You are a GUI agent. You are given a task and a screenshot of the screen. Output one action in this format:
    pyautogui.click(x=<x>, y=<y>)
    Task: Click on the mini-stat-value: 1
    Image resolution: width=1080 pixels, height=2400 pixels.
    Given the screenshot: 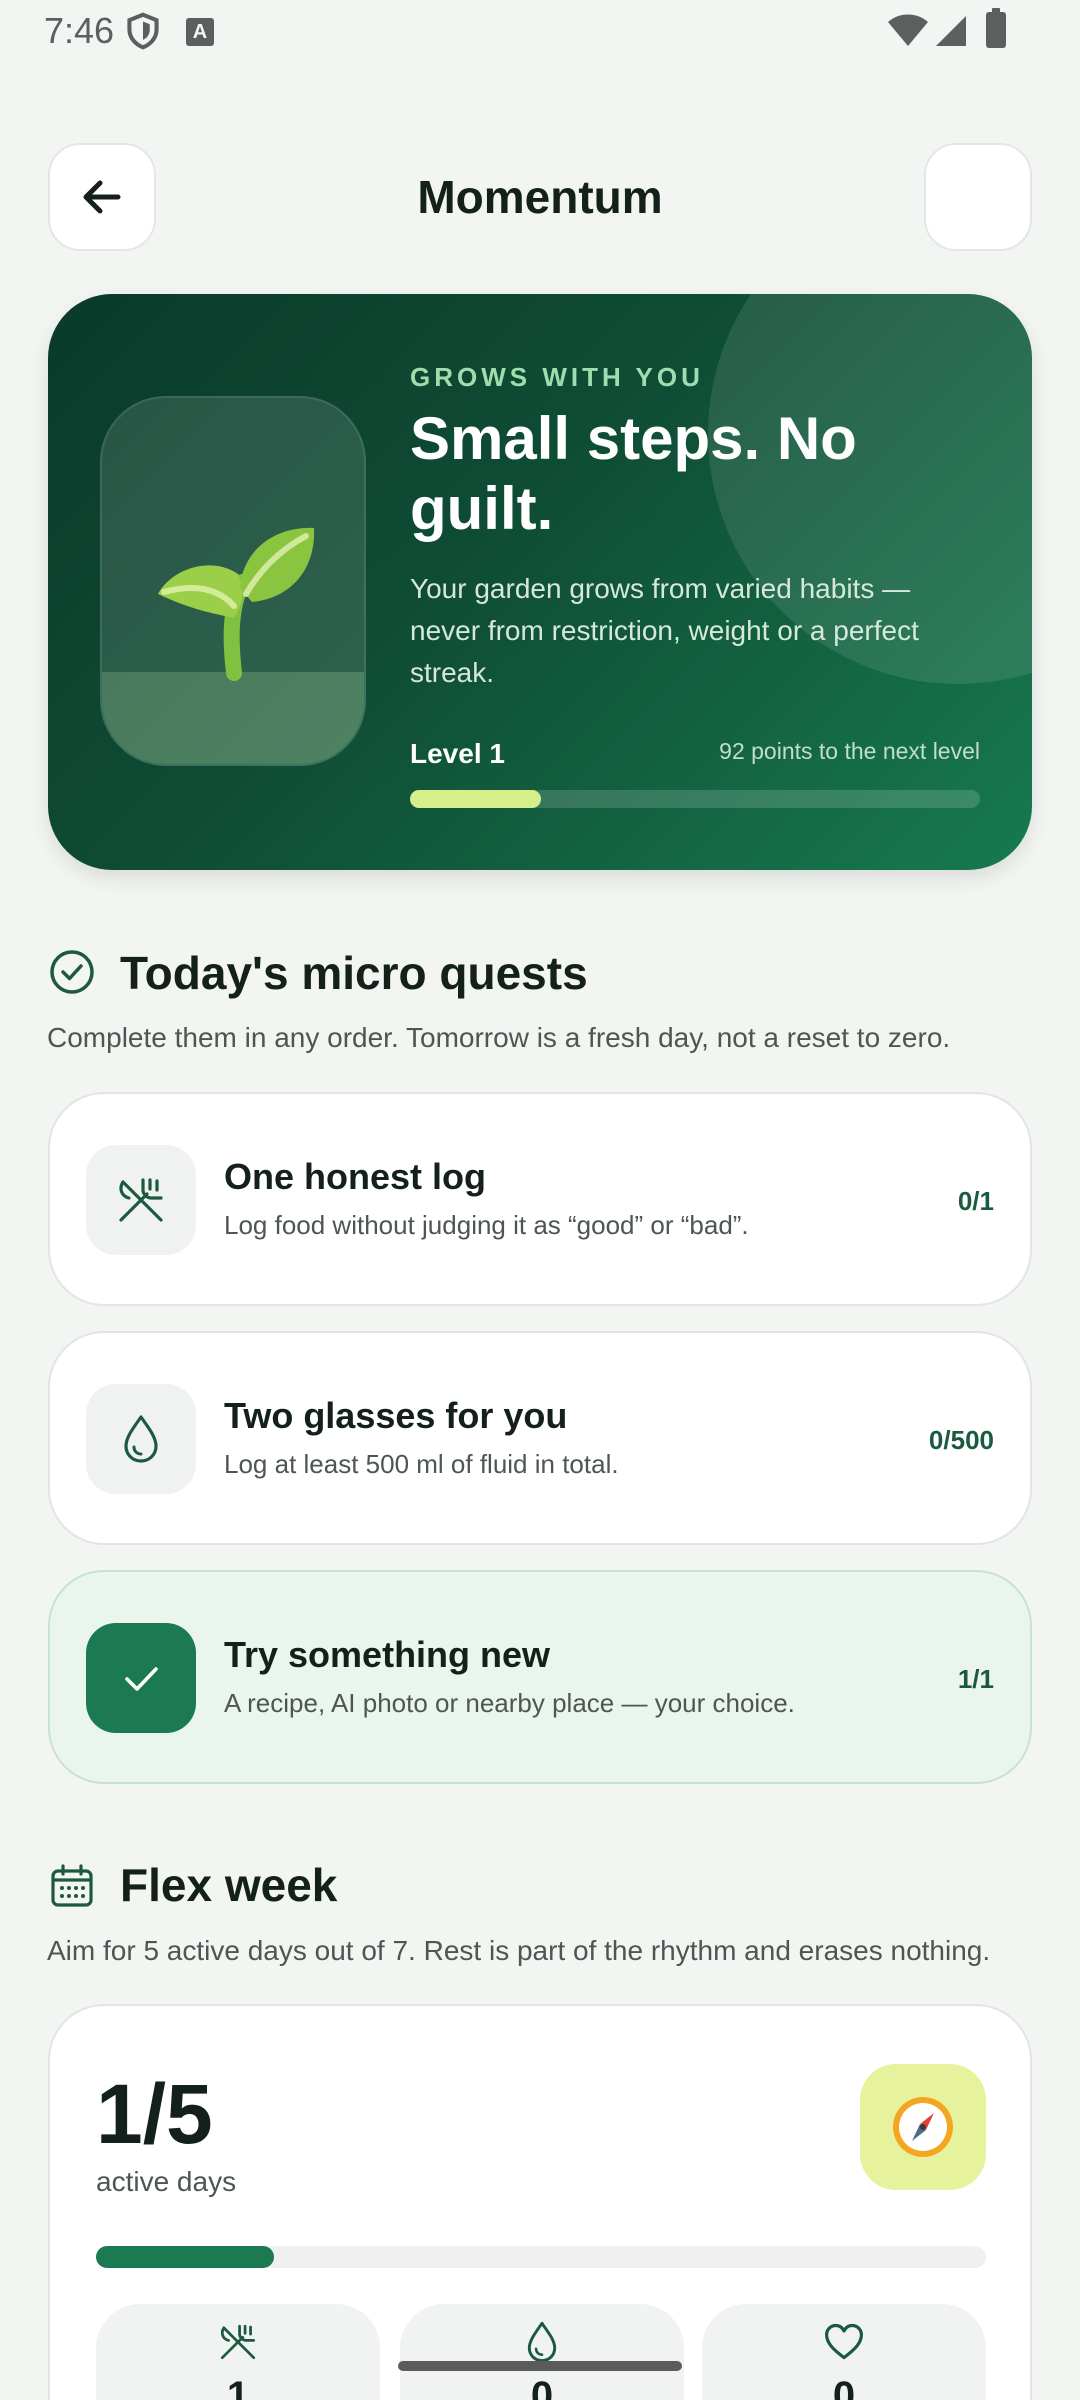 What is the action you would take?
    pyautogui.click(x=238, y=2387)
    